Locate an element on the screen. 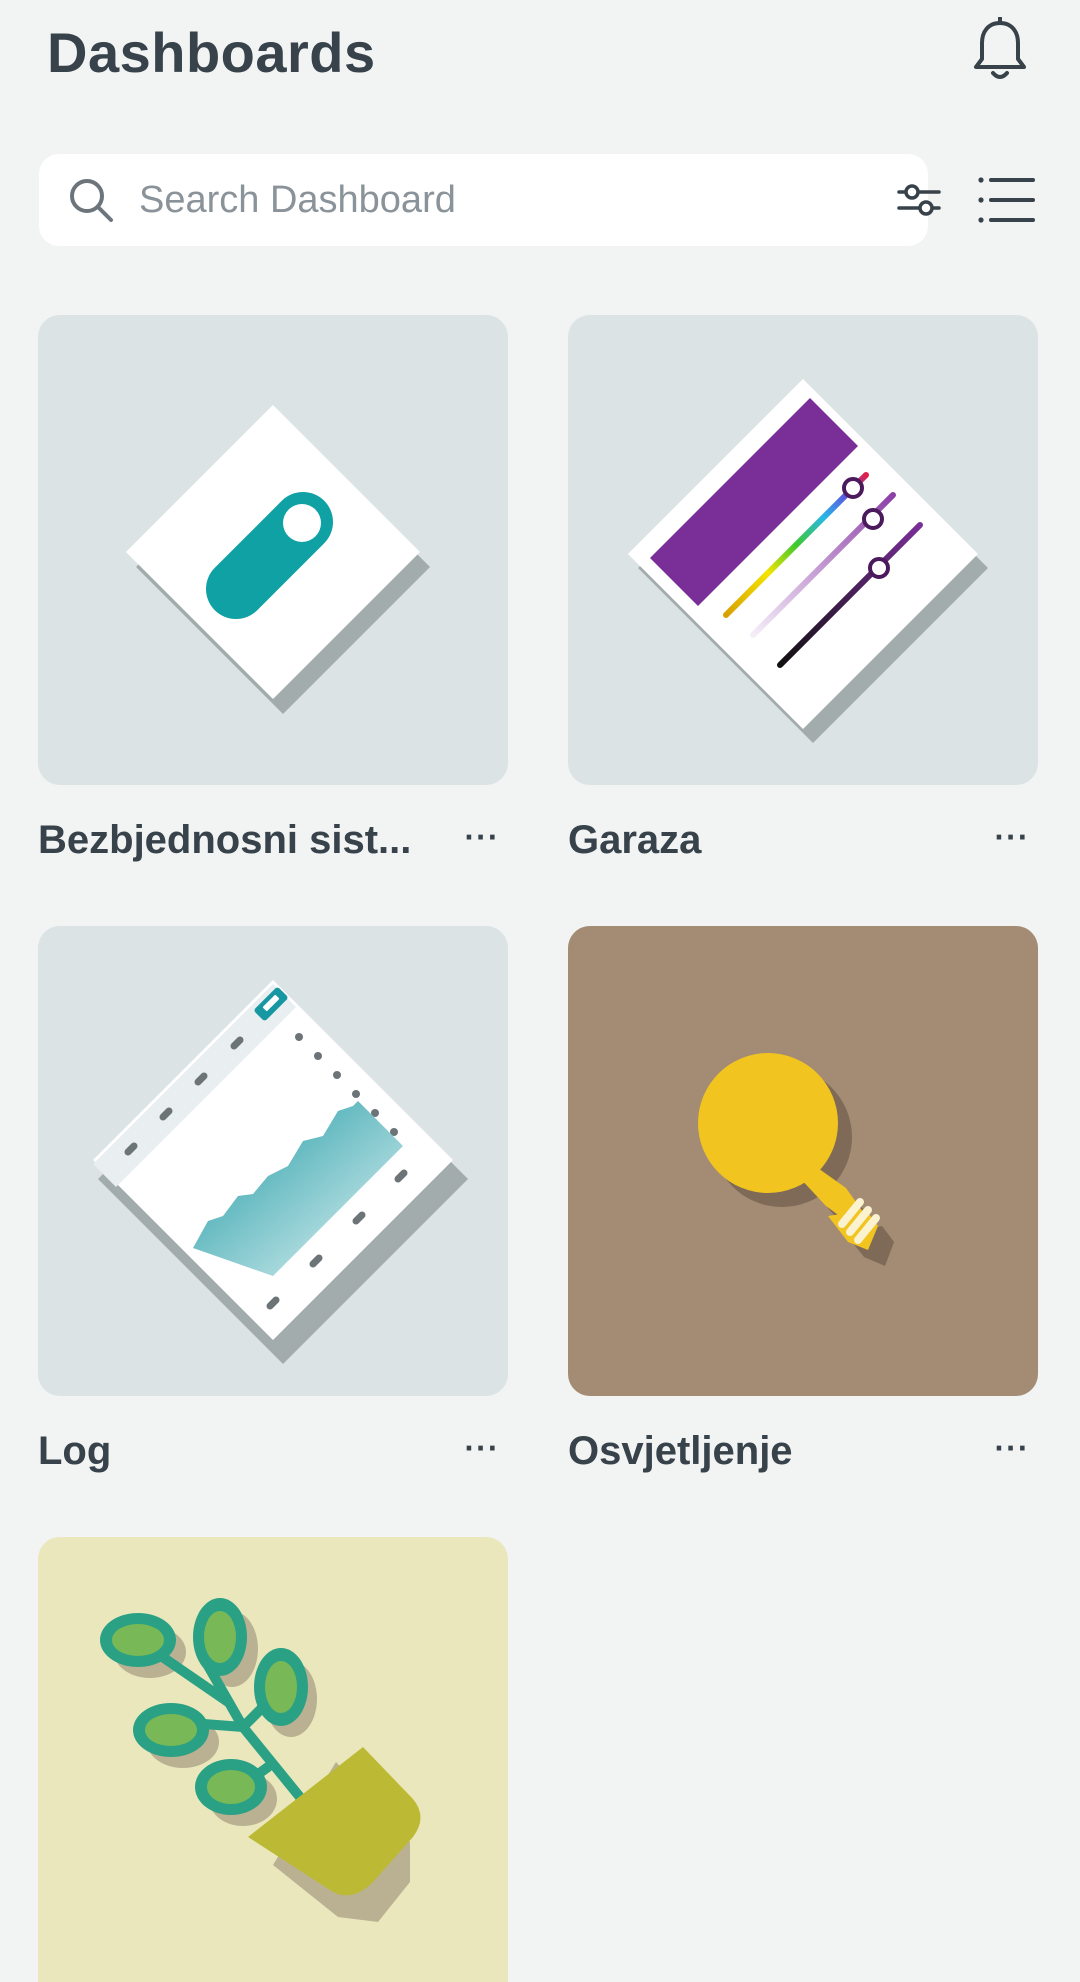 The width and height of the screenshot is (1080, 1982). notifications-bell-icon is located at coordinates (1000, 50).